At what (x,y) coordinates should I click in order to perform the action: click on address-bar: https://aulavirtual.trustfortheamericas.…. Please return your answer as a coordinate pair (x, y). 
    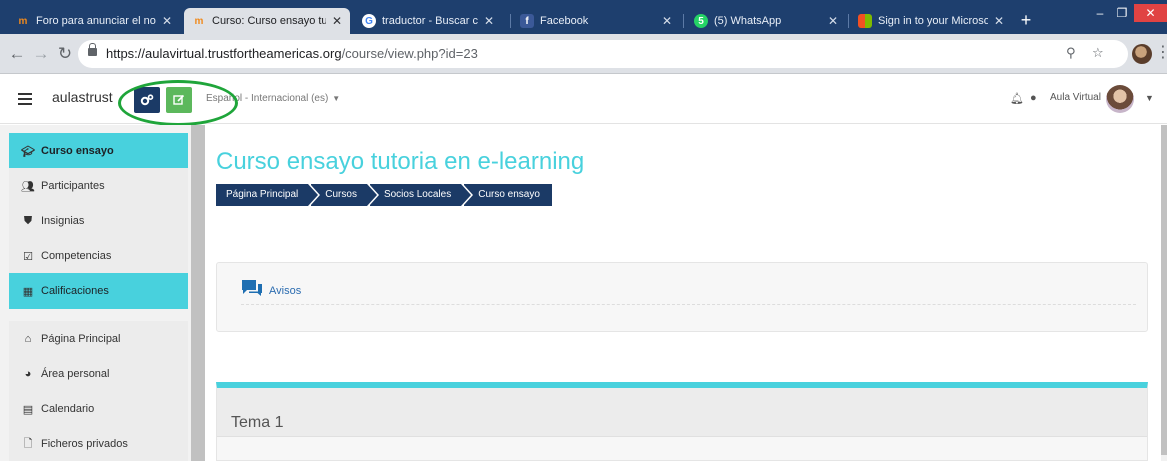
    Looking at the image, I should click on (603, 54).